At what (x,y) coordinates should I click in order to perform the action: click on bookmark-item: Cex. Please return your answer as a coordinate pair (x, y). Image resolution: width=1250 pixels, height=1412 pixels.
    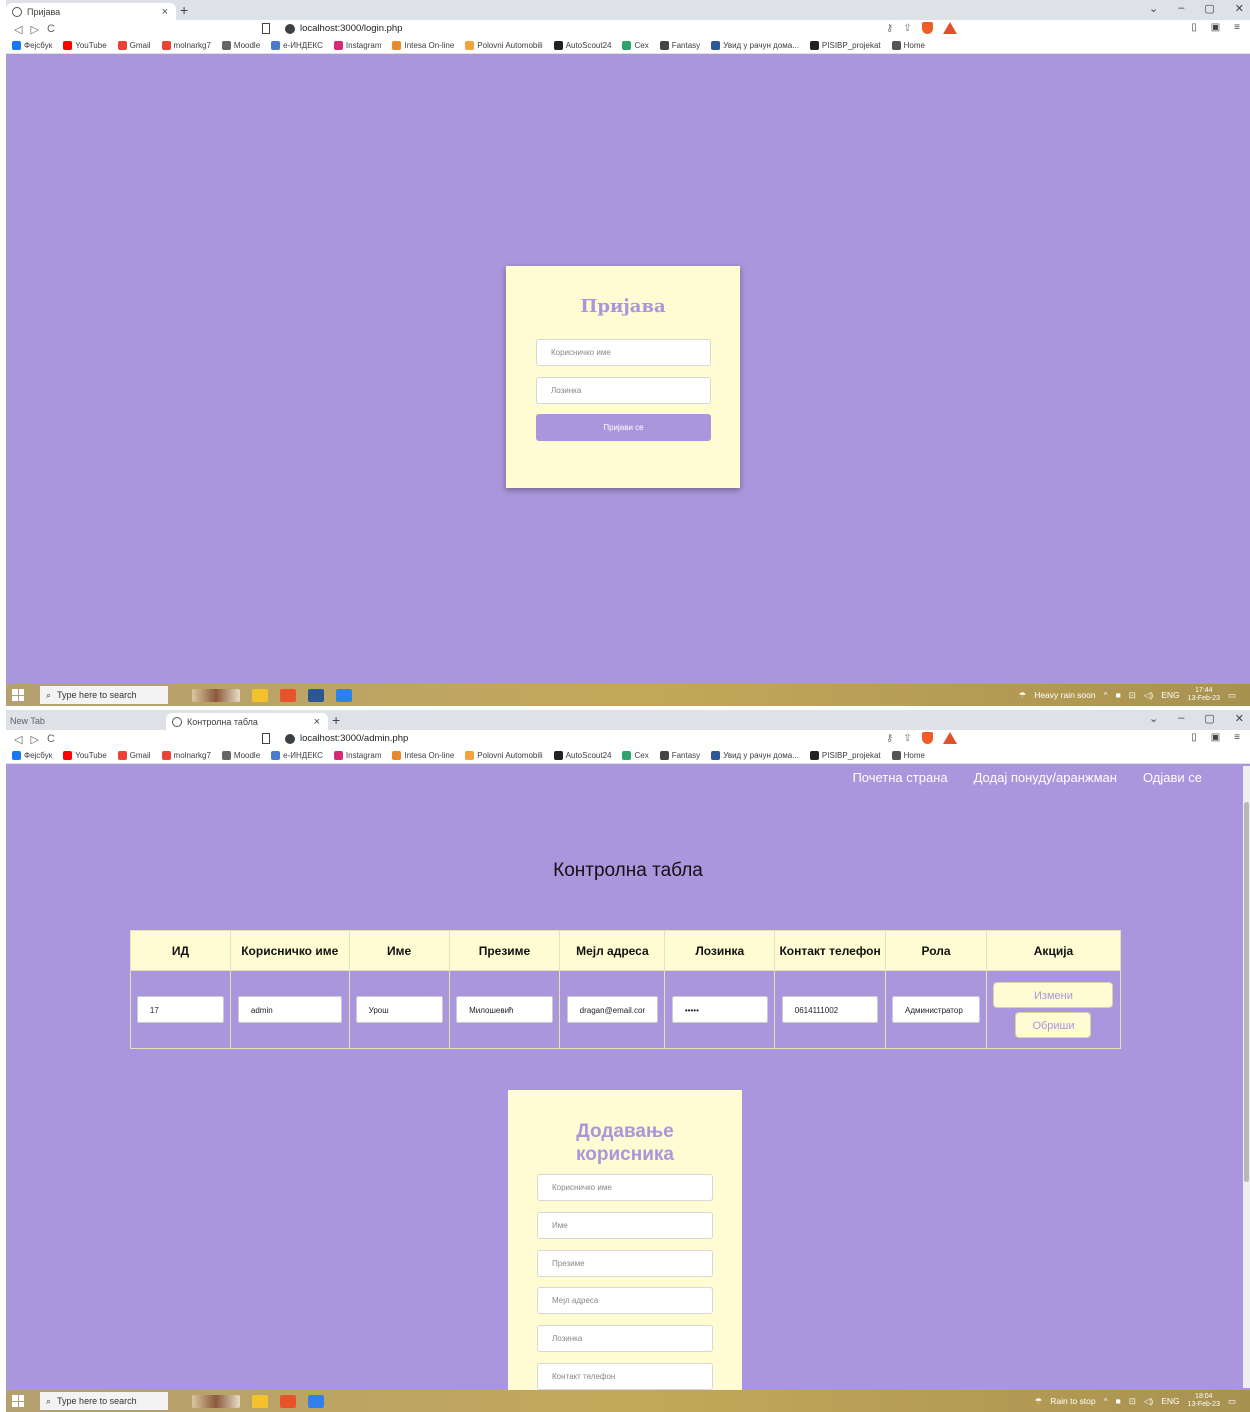
    Looking at the image, I should click on (635, 45).